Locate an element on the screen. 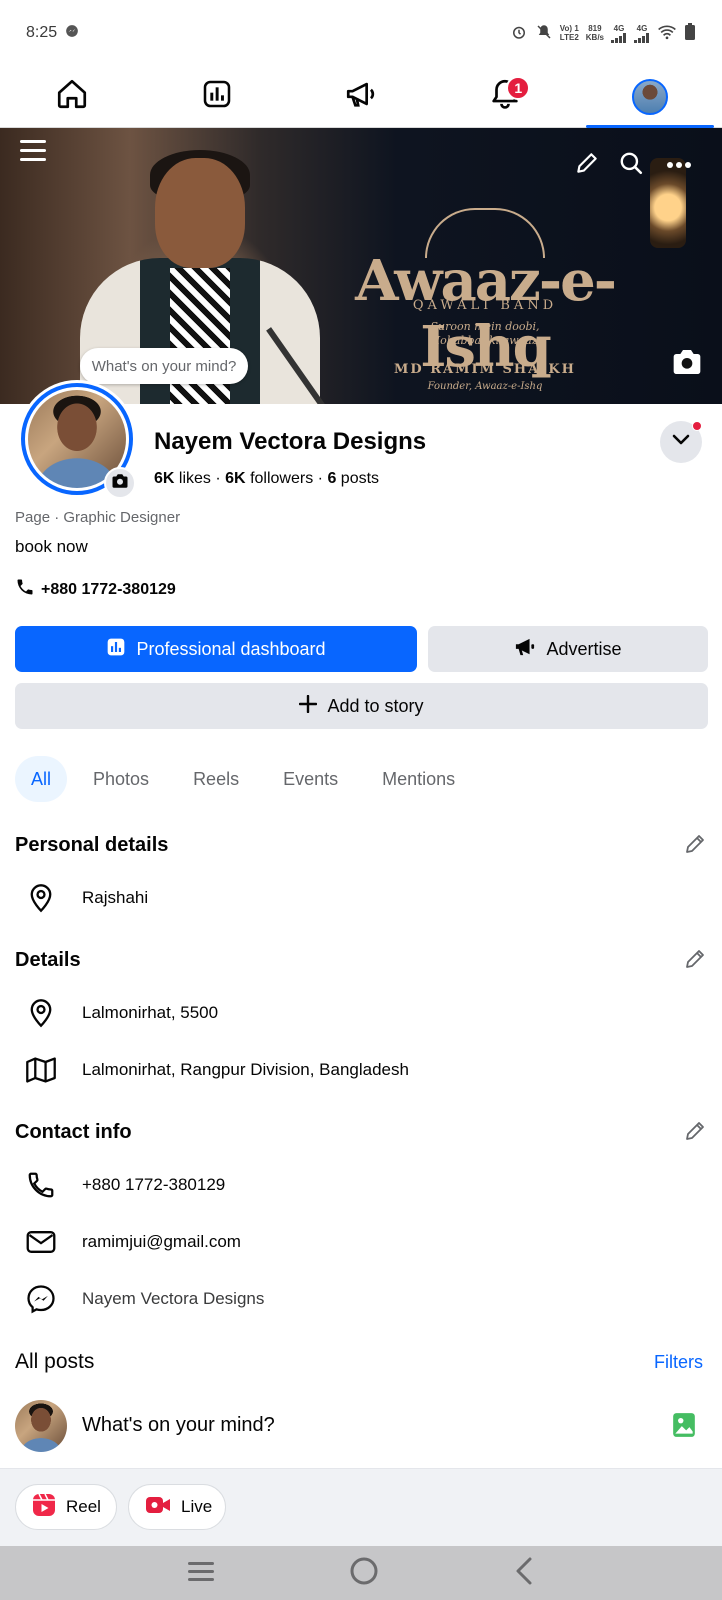 The image size is (722, 1600). edit-personal-details-button is located at coordinates (695, 846).